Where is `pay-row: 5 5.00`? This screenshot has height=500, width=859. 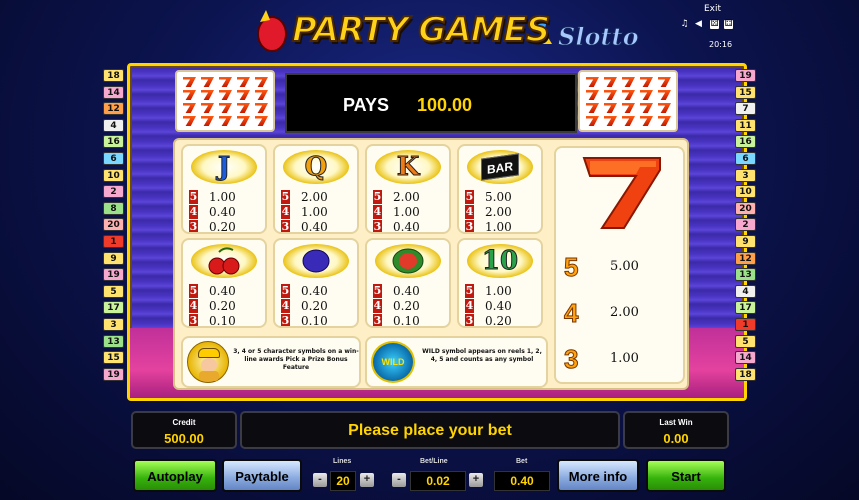 pay-row: 5 5.00 is located at coordinates (503, 197).